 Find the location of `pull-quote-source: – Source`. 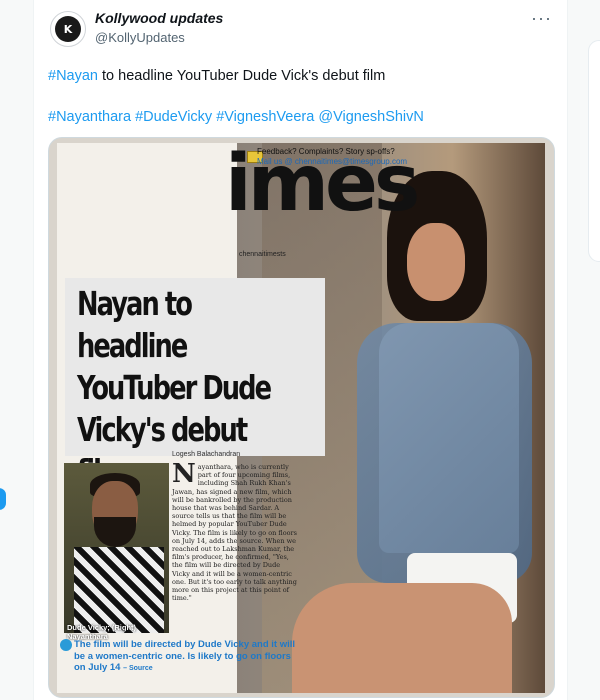

pull-quote-source: – Source is located at coordinates (138, 668).